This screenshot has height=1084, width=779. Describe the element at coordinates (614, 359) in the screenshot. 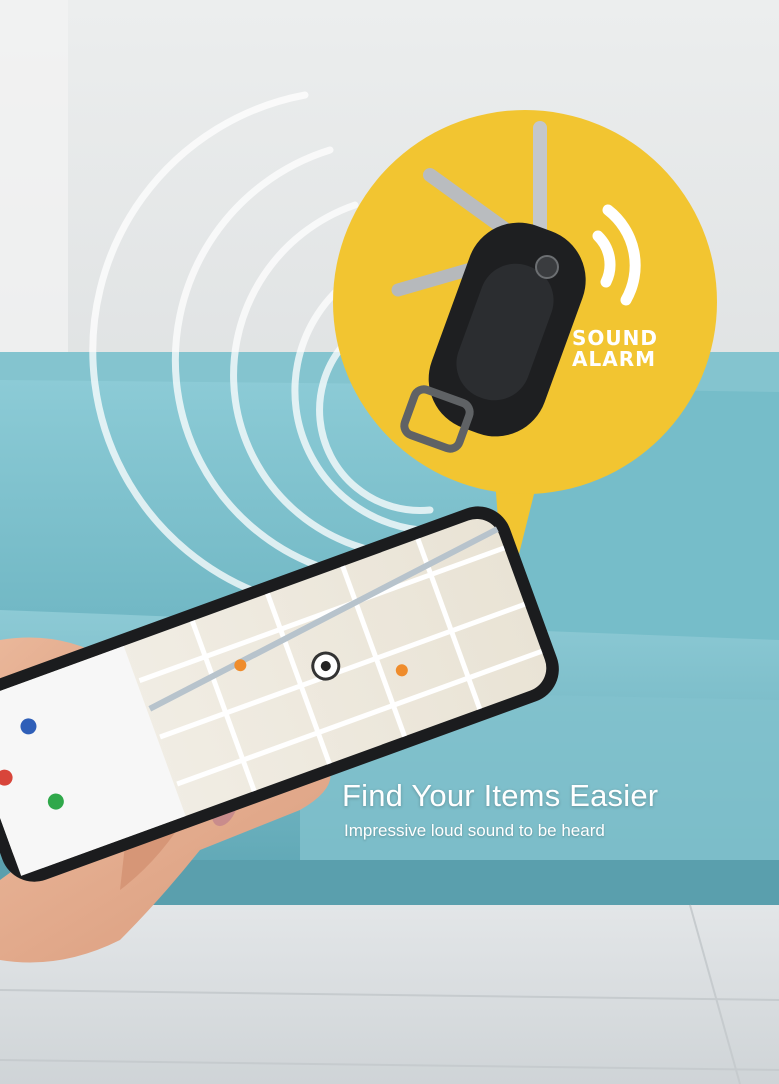

I see `badge-line-2: ALARM` at that location.